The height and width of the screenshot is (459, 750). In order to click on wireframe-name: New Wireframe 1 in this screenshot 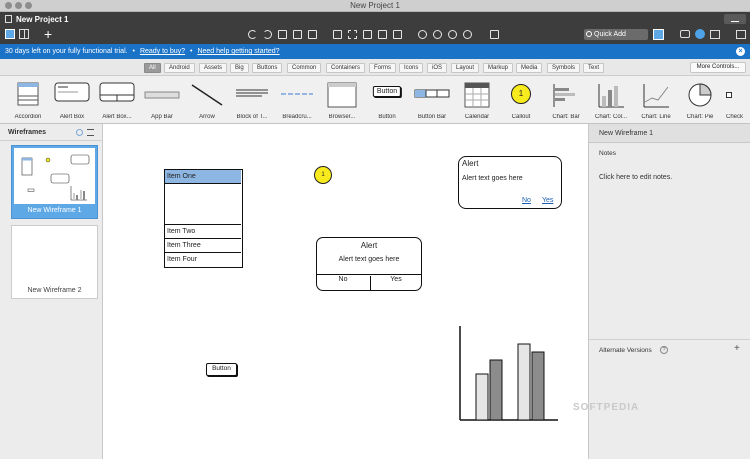, I will do `click(626, 133)`.